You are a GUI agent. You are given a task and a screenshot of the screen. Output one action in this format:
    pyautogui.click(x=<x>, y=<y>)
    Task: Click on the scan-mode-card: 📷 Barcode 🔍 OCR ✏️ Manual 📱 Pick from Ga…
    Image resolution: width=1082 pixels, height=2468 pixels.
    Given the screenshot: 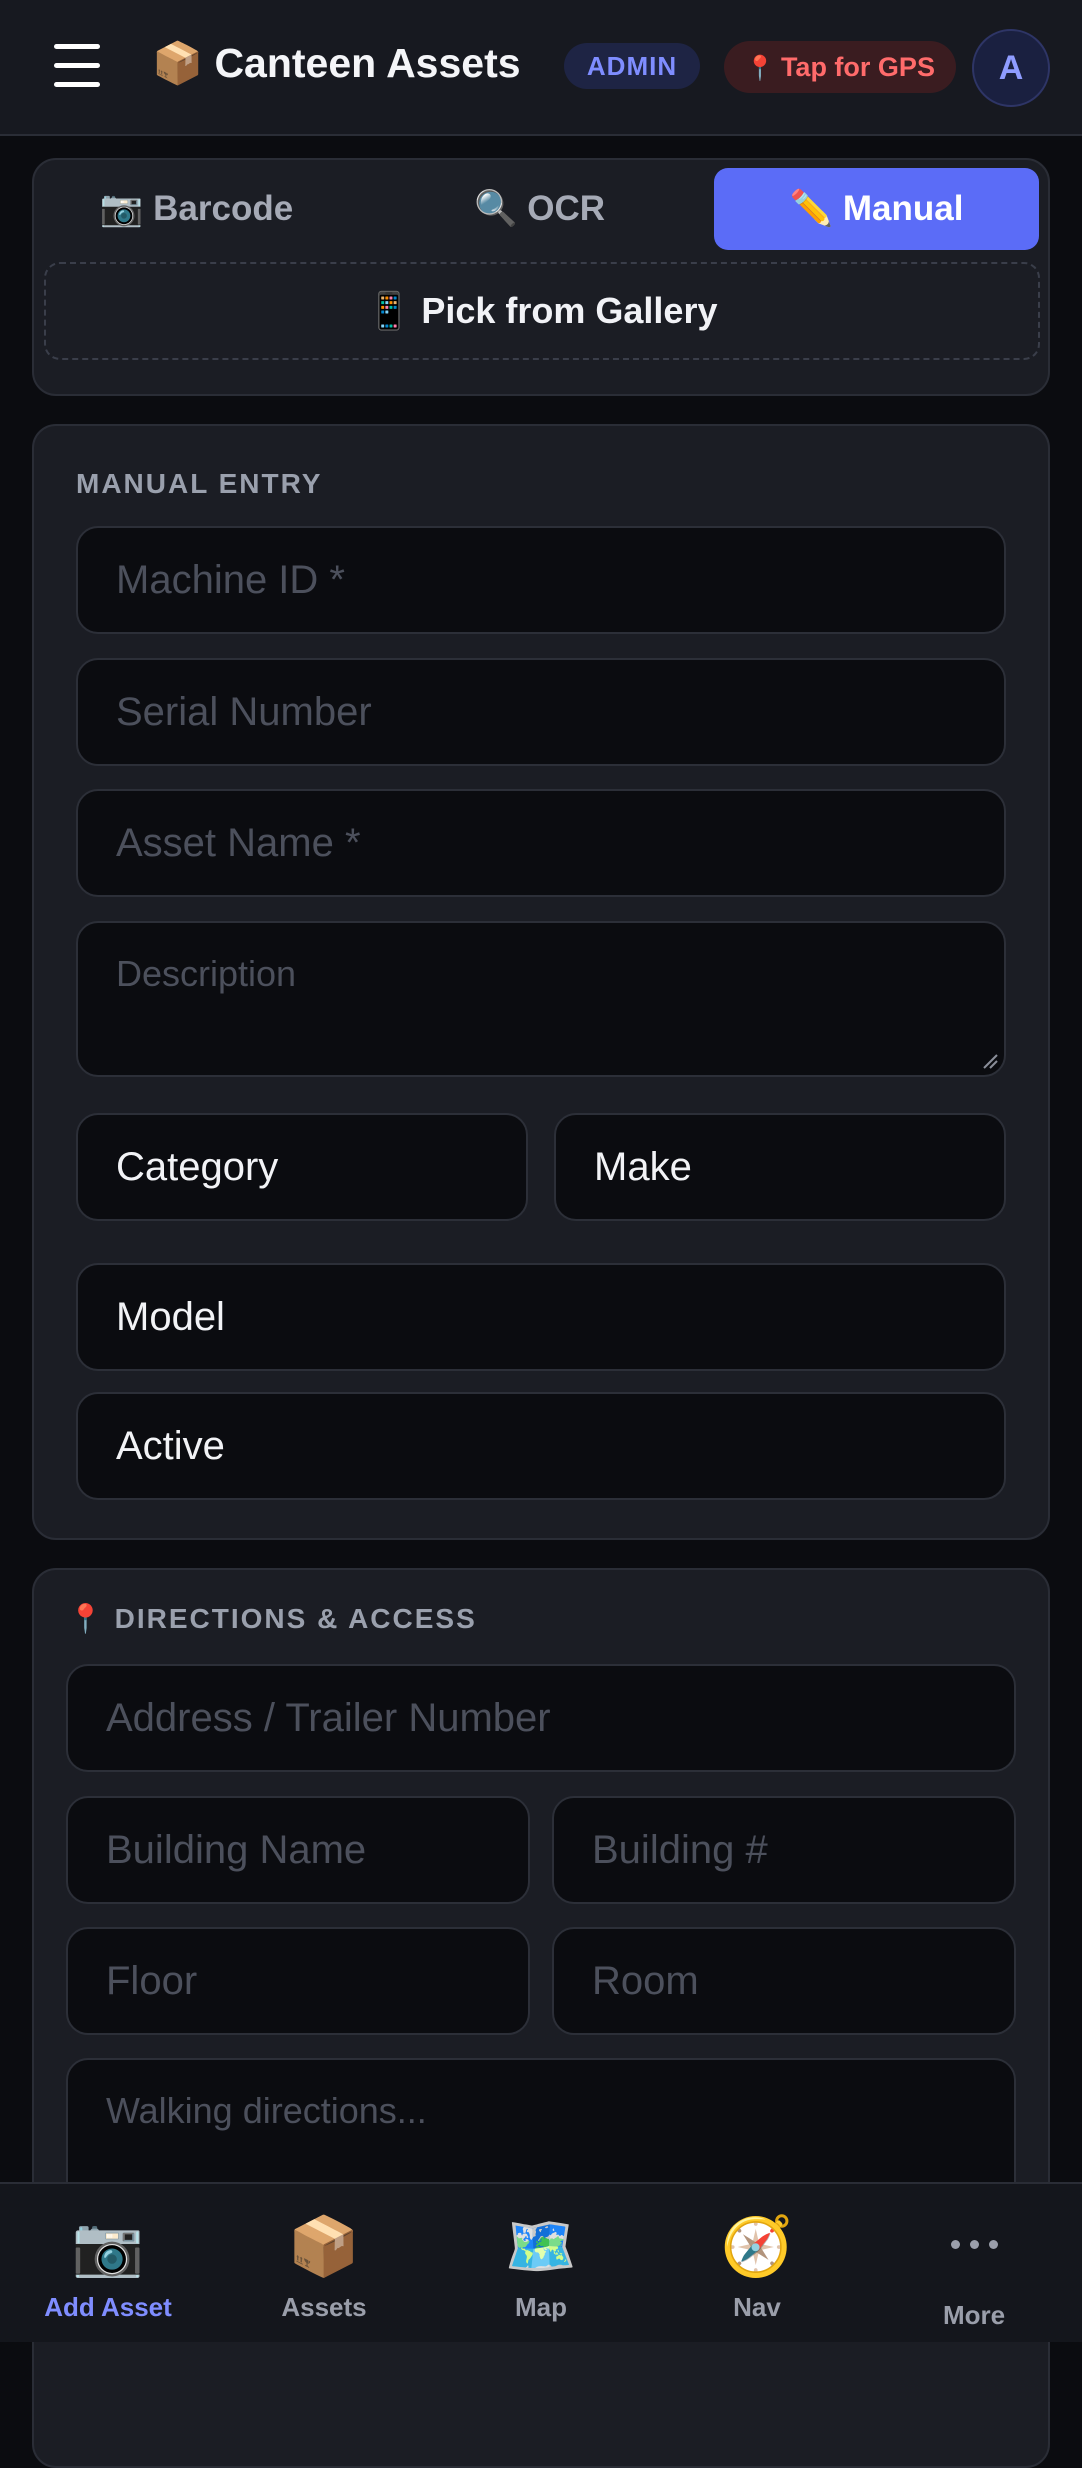 What is the action you would take?
    pyautogui.click(x=541, y=277)
    